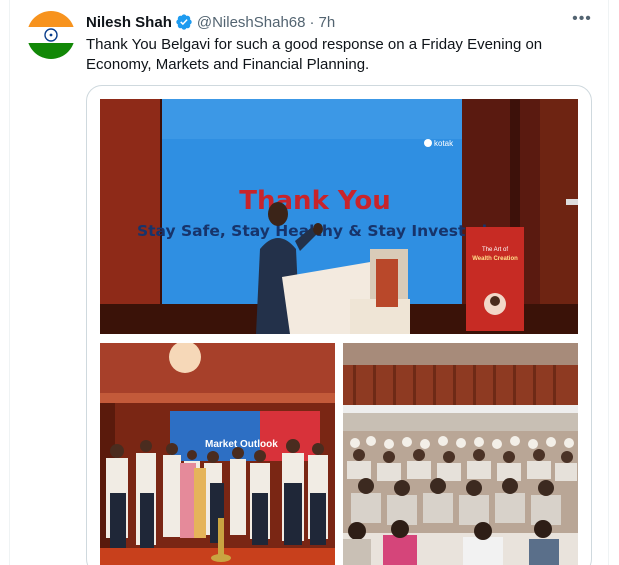  I want to click on timeline-right-border, so click(608, 282).